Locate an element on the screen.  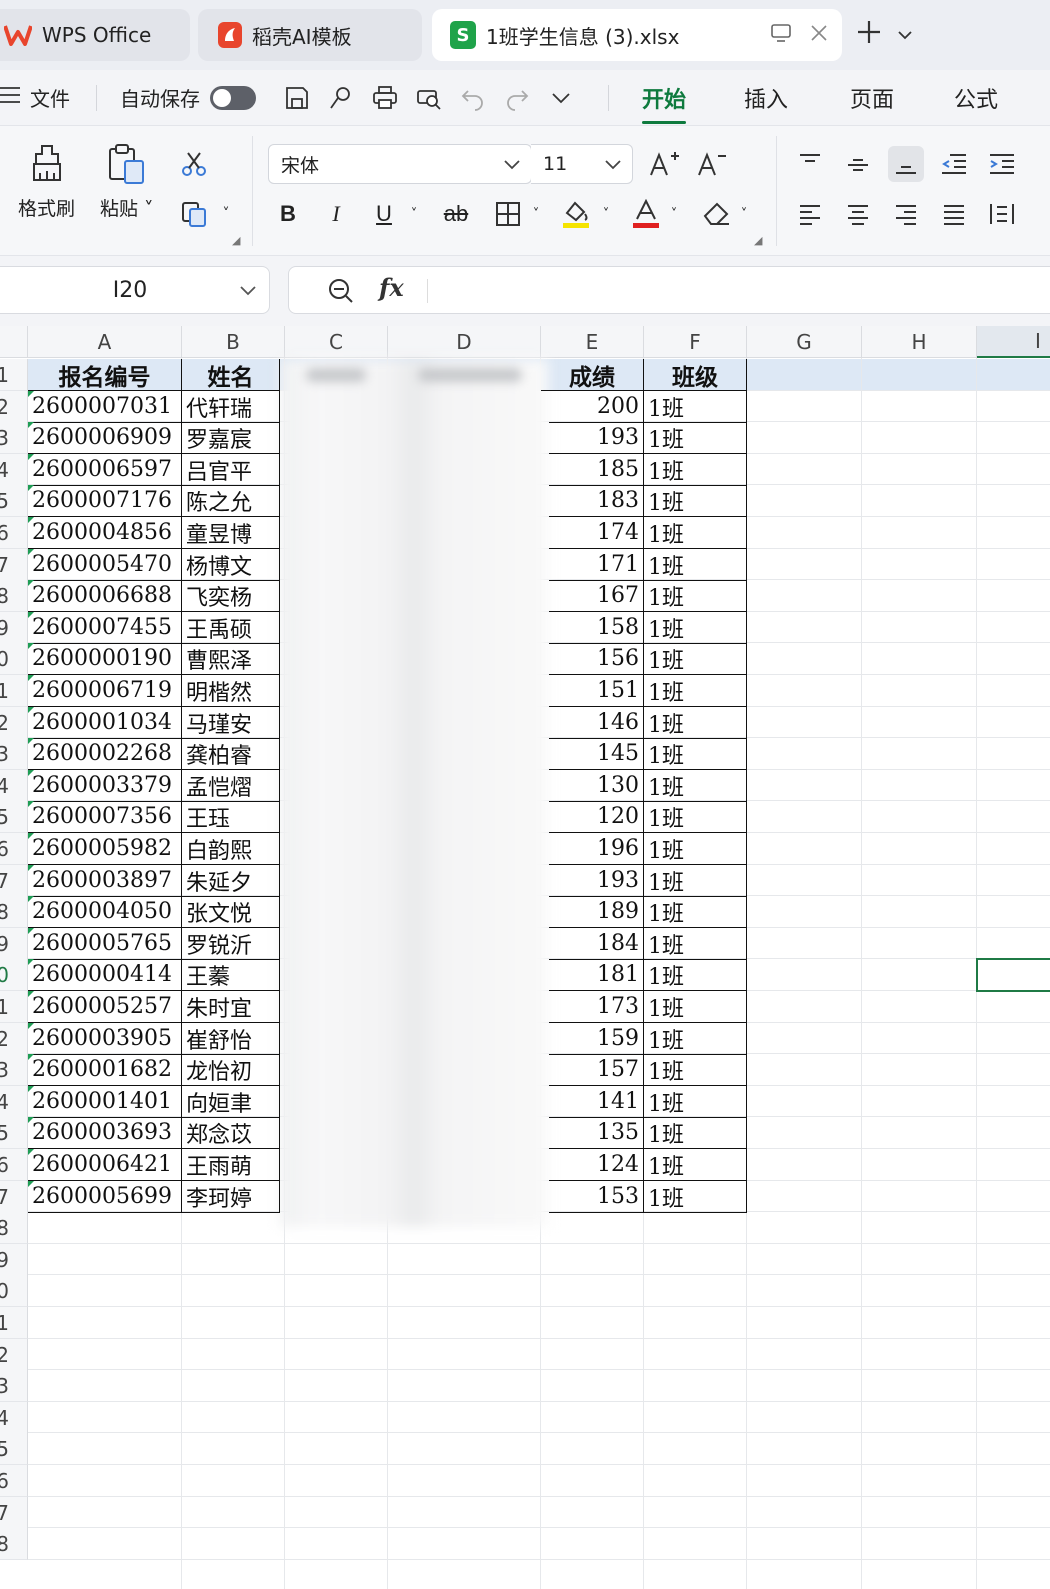
cell-id: 2600001682 is located at coordinates (105, 1070).